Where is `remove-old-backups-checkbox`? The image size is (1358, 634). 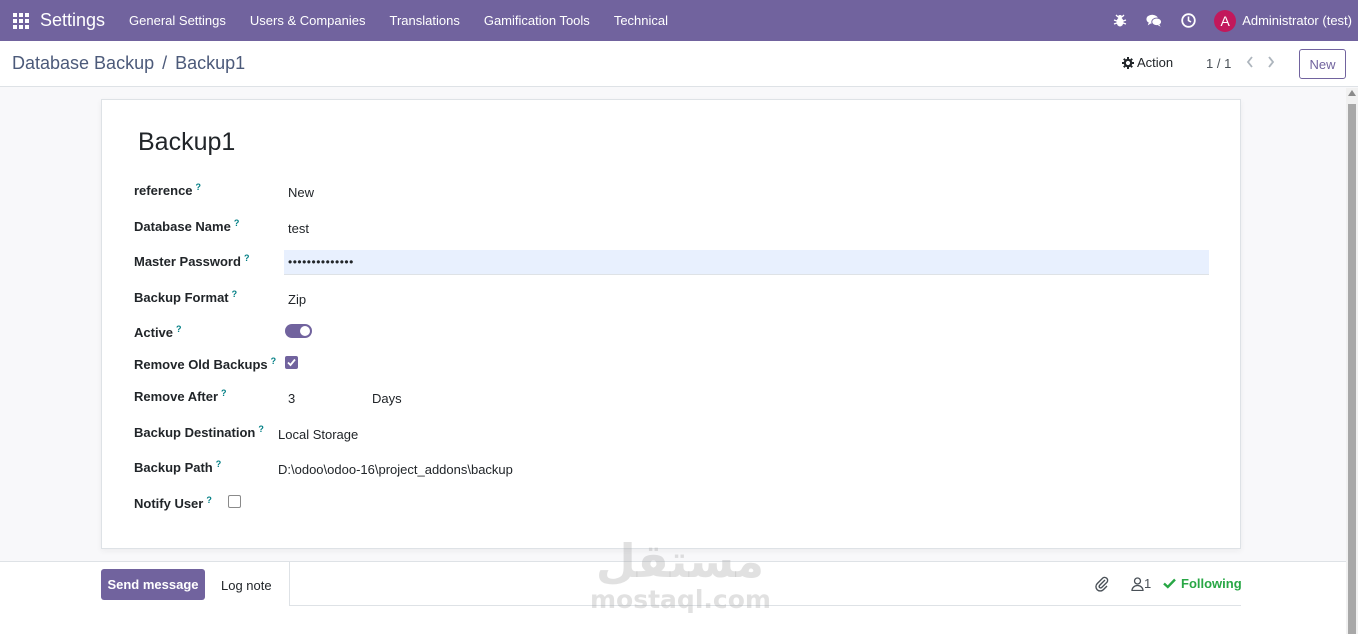
remove-old-backups-checkbox is located at coordinates (291, 362).